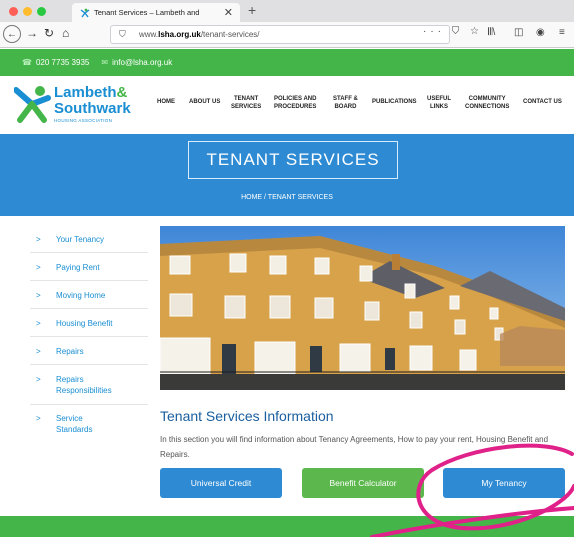  What do you see at coordinates (83, 120) in the screenshot?
I see `logo-line-3: HOUSING ASSOCIATION` at bounding box center [83, 120].